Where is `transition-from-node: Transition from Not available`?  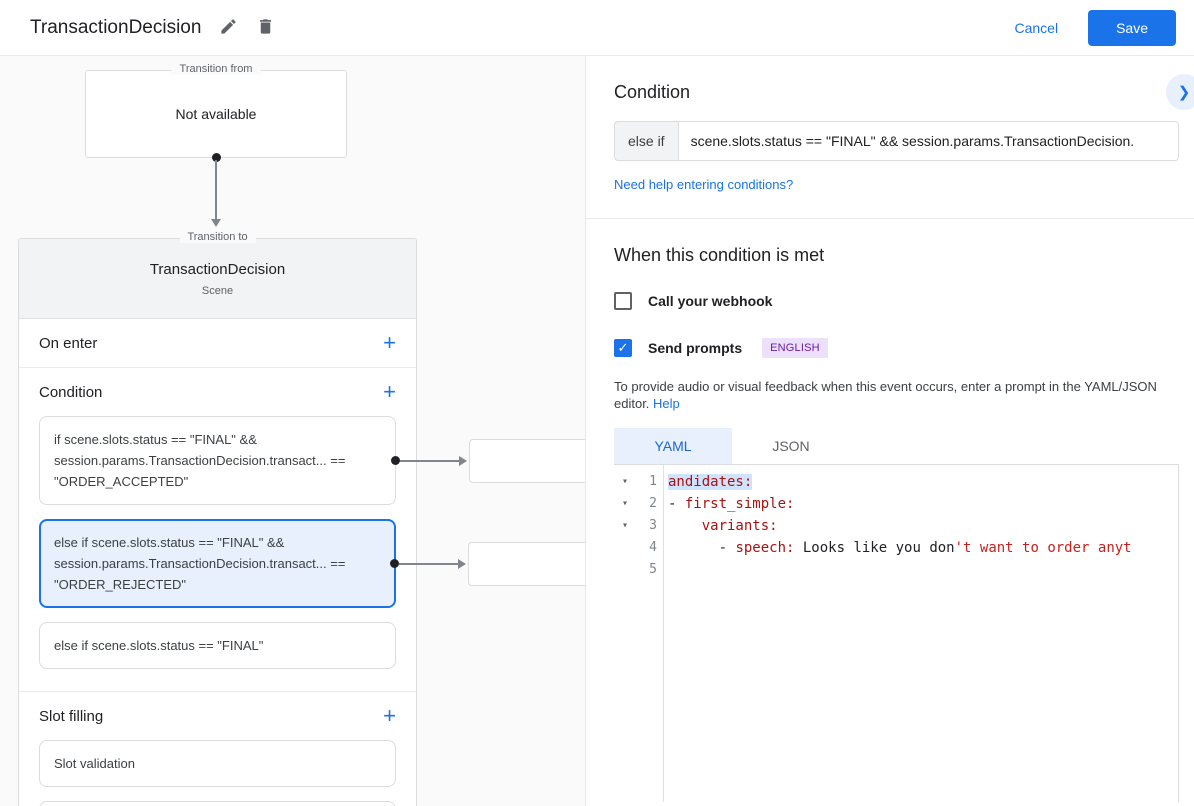
transition-from-node: Transition from Not available is located at coordinates (216, 110).